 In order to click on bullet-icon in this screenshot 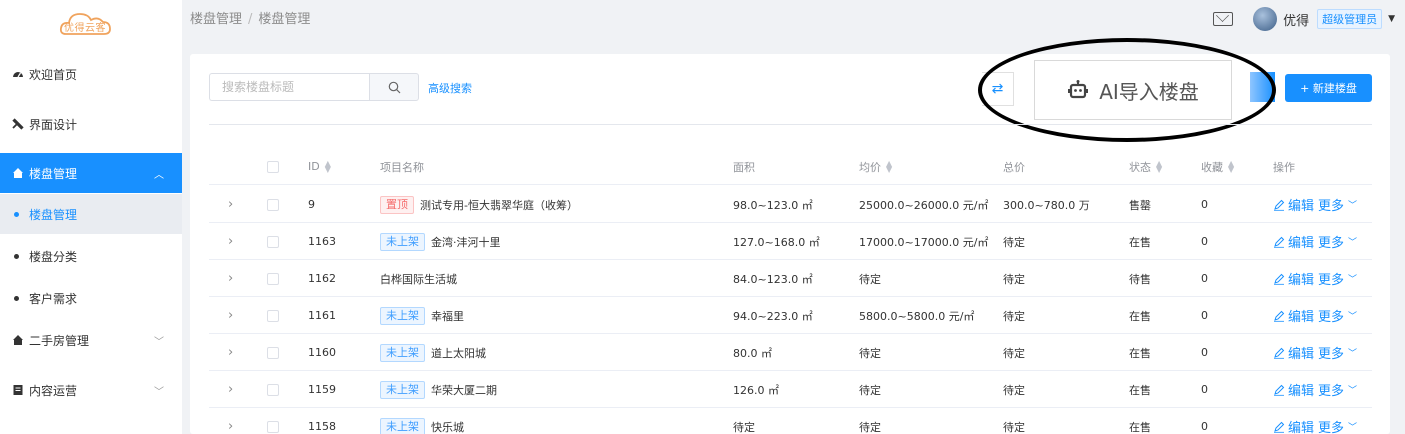, I will do `click(16, 214)`.